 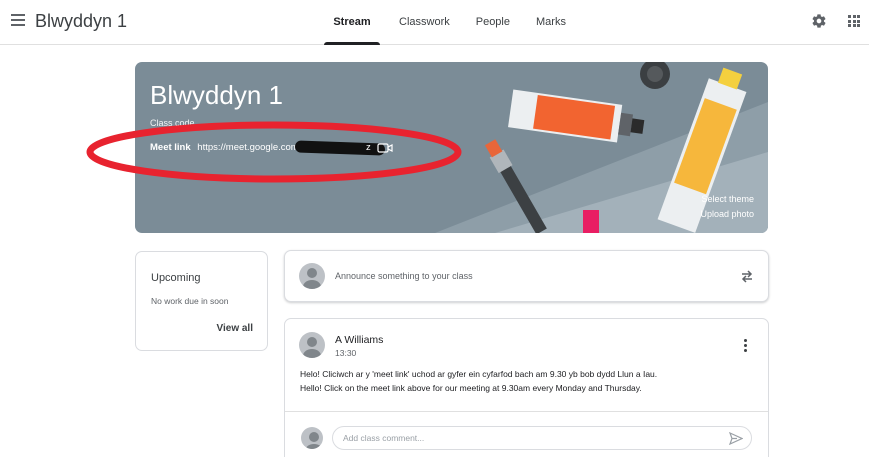 I want to click on tab-marks: Marks, so click(x=551, y=22).